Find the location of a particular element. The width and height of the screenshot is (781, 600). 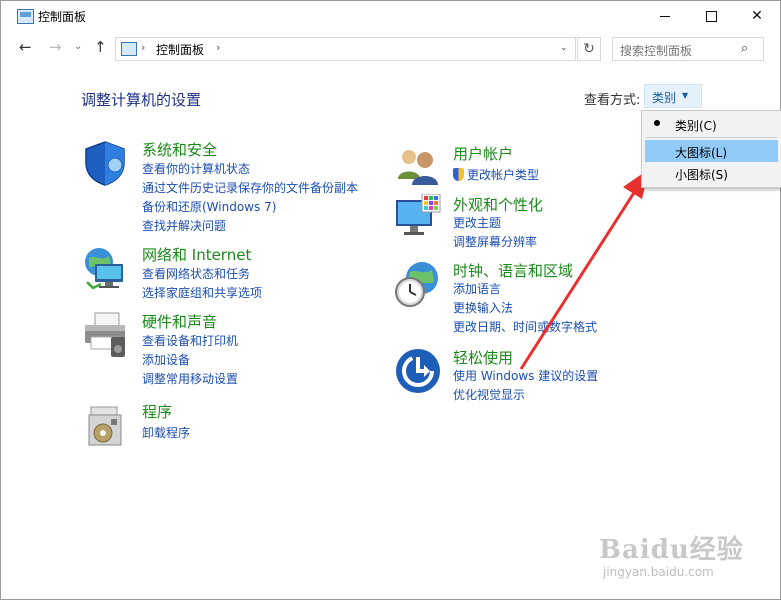

watermark: Baidu经验 jingyan.baidu.com is located at coordinates (671, 554).